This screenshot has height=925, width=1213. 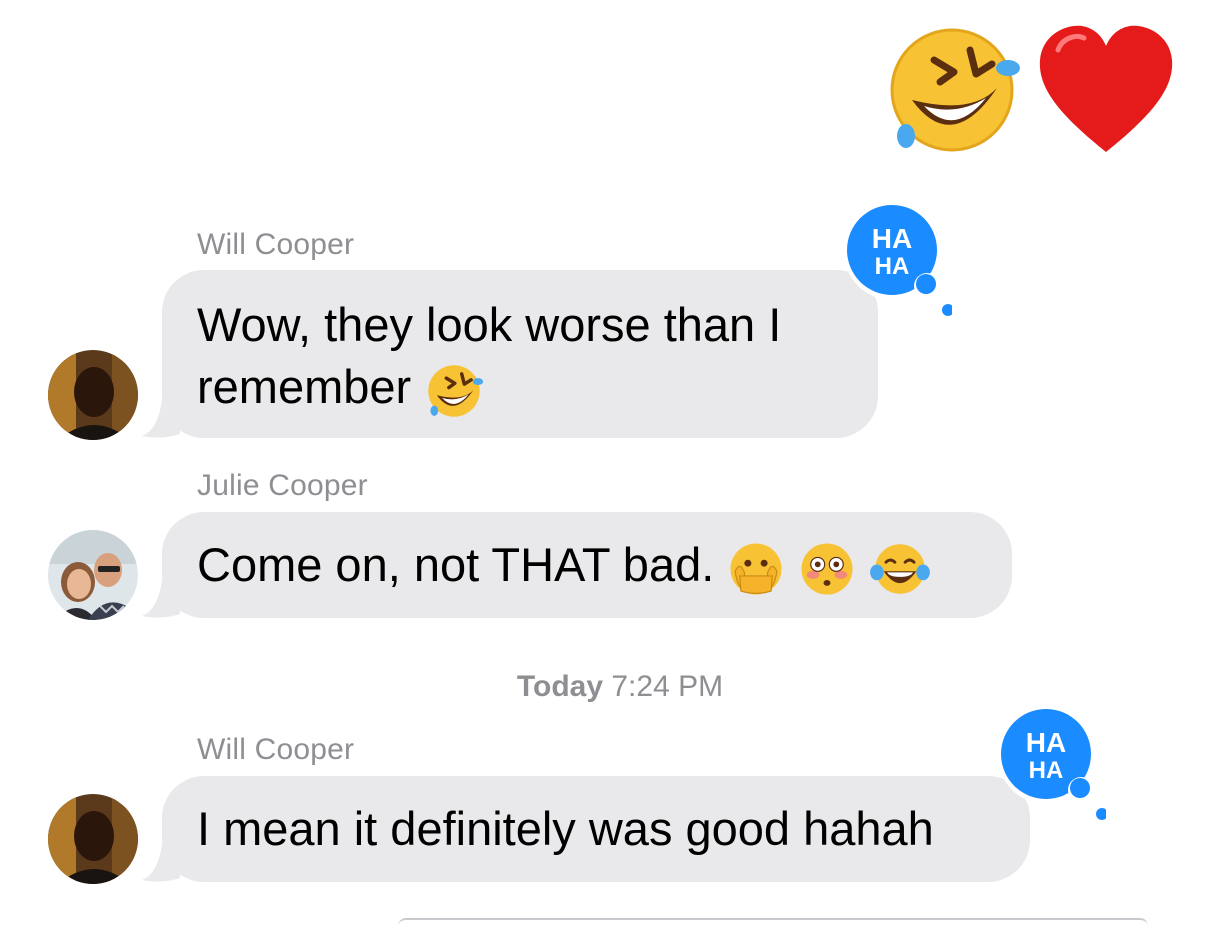 What do you see at coordinates (560, 686) in the screenshot?
I see `timestamp-day: Today` at bounding box center [560, 686].